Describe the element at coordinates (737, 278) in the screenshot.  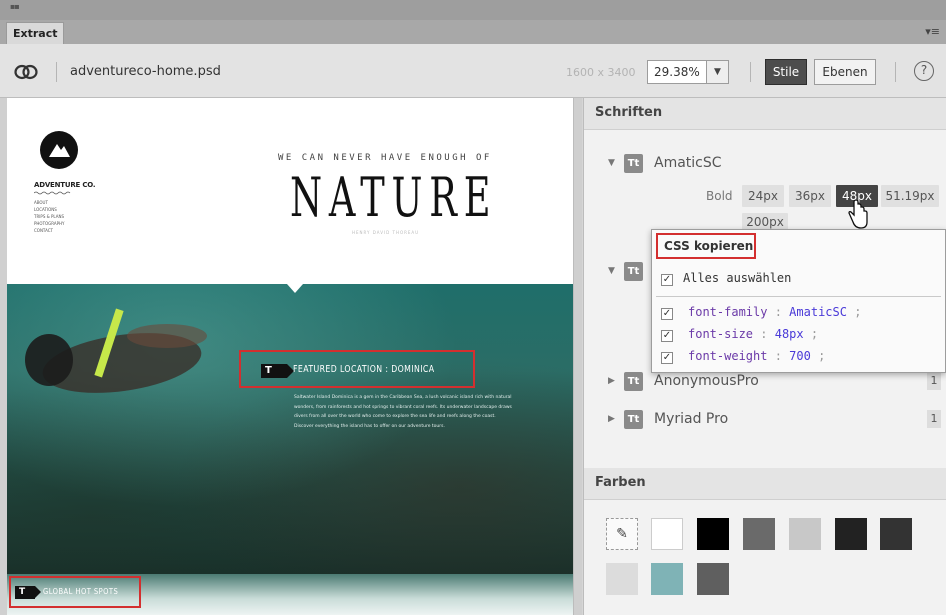
I see `select-all-label: Alles auswählen` at that location.